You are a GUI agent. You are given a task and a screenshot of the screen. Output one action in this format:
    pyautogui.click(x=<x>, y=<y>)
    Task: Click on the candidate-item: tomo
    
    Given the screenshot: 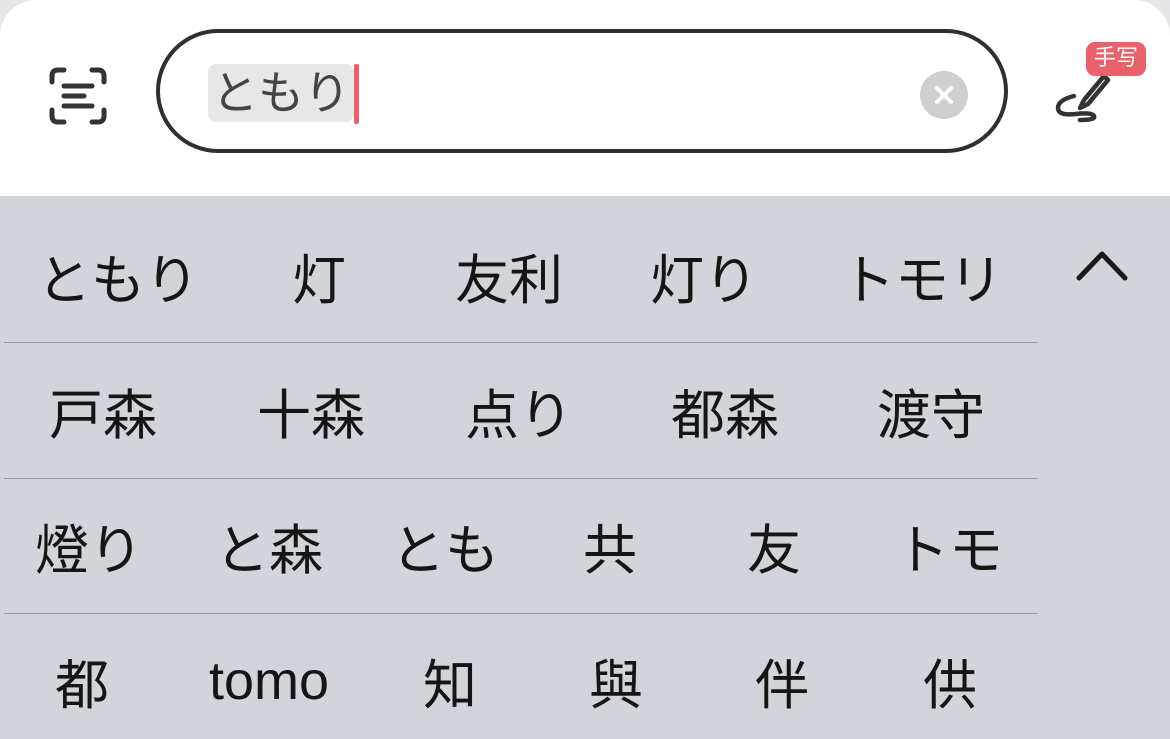 What is the action you would take?
    pyautogui.click(x=269, y=676)
    